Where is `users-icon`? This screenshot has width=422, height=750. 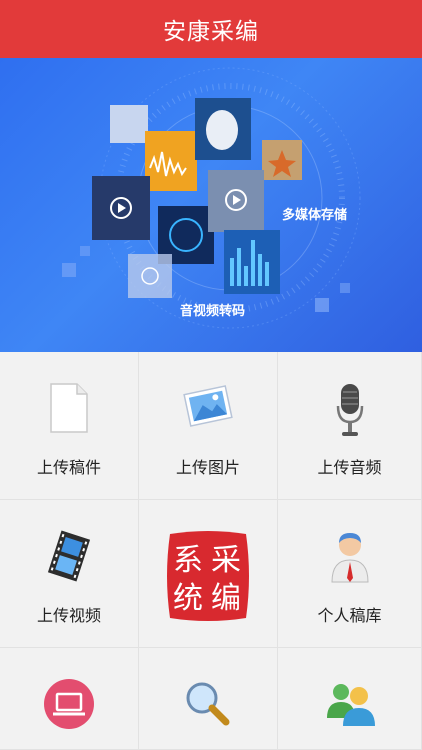 users-icon is located at coordinates (350, 705).